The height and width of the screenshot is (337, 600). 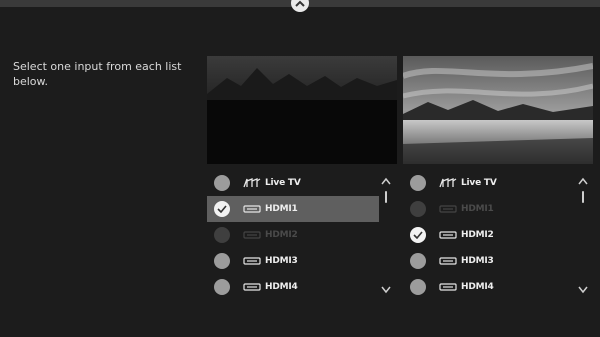 I want to click on right-scroll-down-icon, so click(x=583, y=290).